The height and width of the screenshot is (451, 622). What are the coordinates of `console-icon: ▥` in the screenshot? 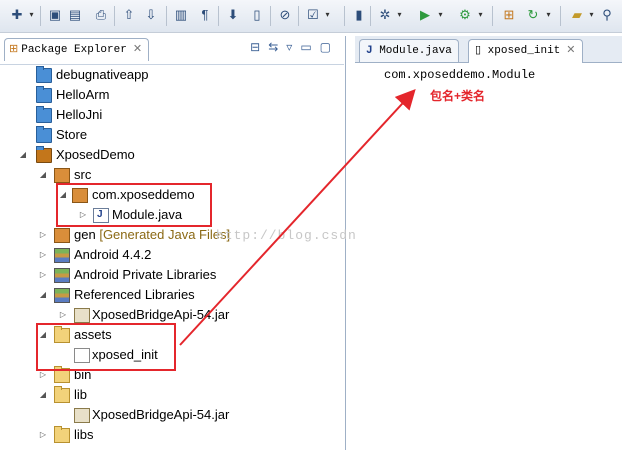 It's located at (181, 15).